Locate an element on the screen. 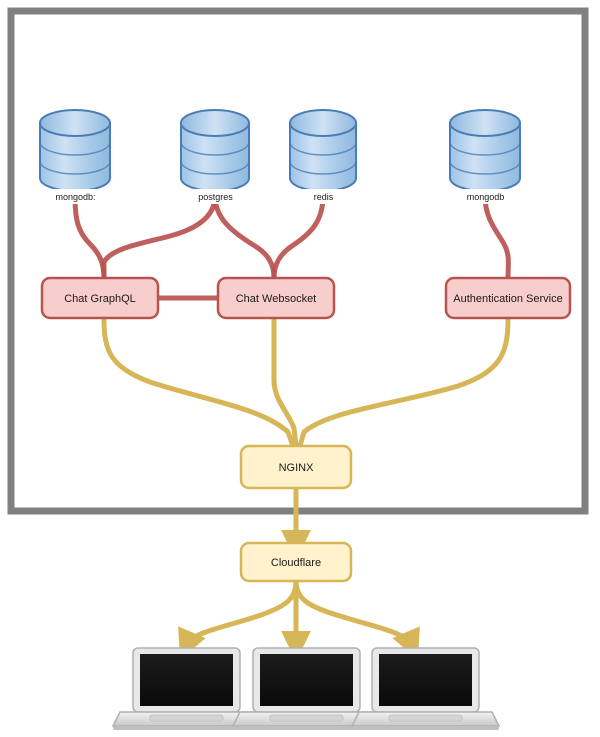 The width and height of the screenshot is (600, 737). database-label-mongodb-chat: mongodb: is located at coordinates (75, 197).